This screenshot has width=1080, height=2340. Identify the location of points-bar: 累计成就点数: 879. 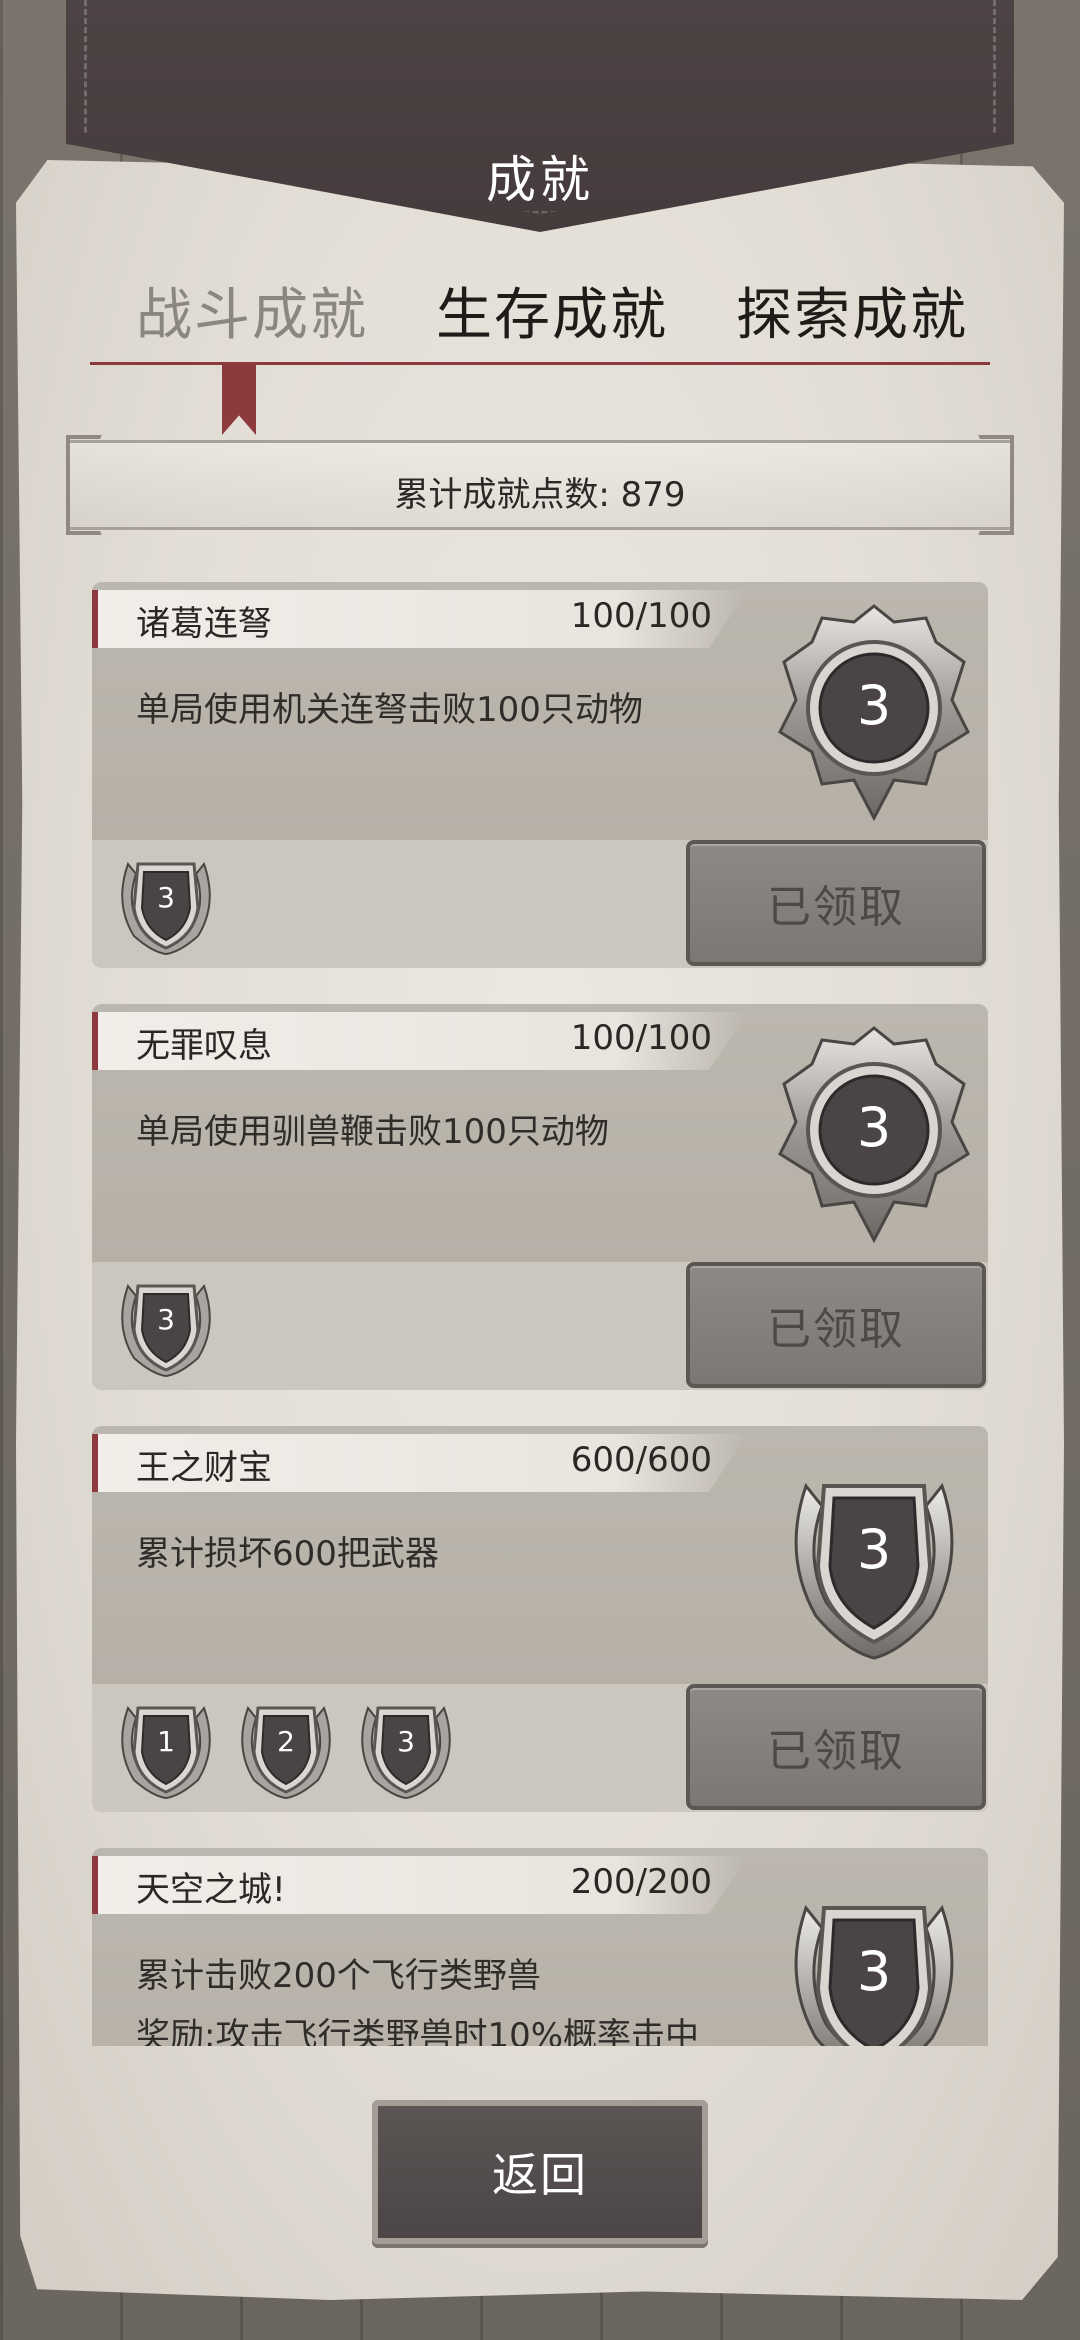
(540, 485).